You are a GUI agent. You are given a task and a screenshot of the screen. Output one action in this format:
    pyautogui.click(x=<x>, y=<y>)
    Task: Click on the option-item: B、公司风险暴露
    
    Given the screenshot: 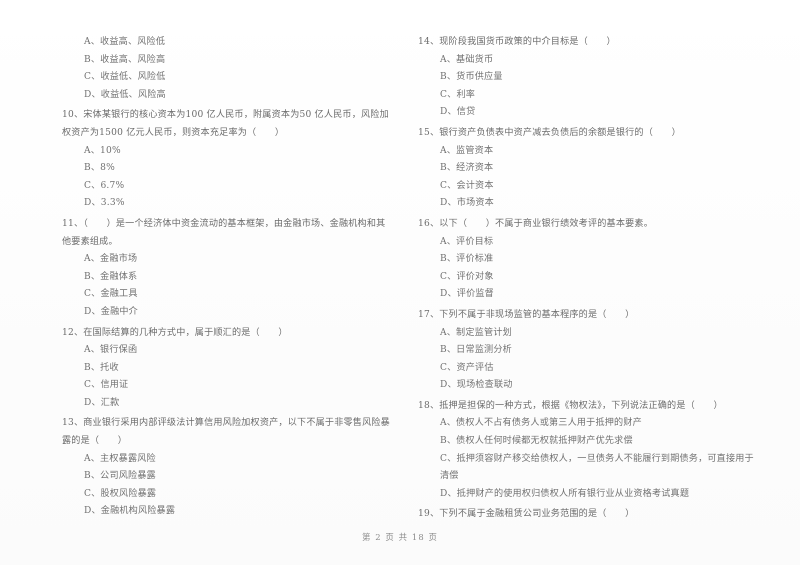 What is the action you would take?
    pyautogui.click(x=120, y=476)
    